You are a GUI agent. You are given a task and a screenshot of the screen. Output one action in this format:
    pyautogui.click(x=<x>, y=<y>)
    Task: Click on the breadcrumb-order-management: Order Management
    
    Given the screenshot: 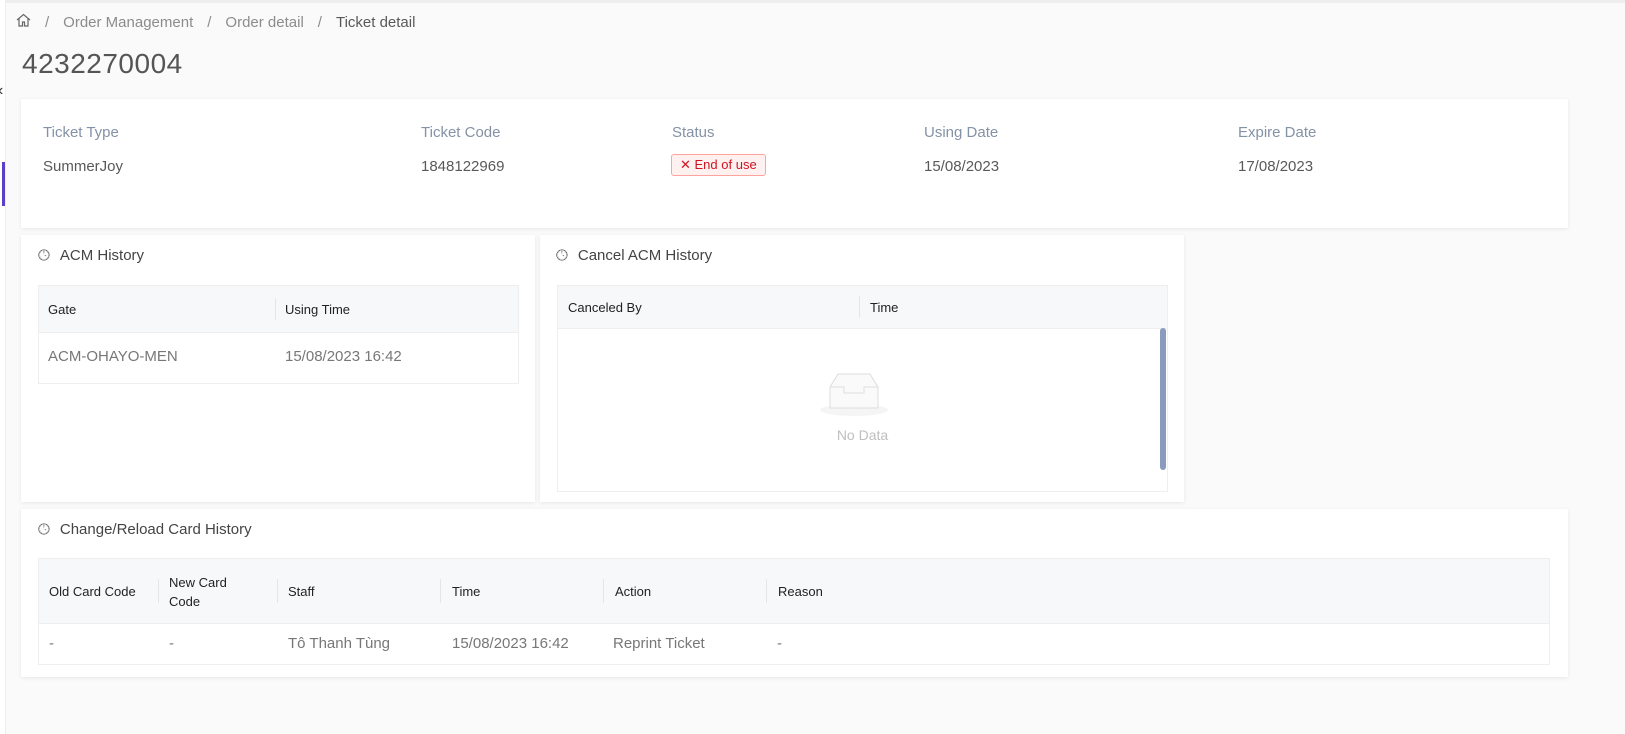 What is the action you would take?
    pyautogui.click(x=128, y=22)
    